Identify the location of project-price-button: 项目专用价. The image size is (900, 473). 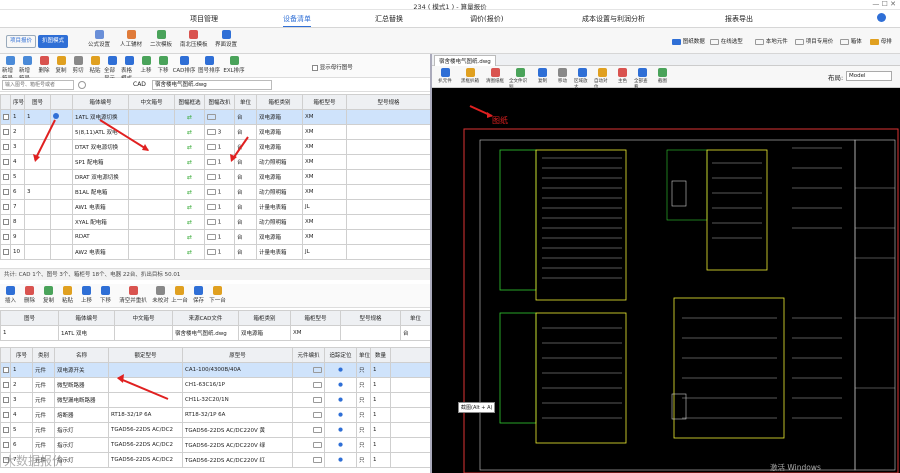
(814, 41).